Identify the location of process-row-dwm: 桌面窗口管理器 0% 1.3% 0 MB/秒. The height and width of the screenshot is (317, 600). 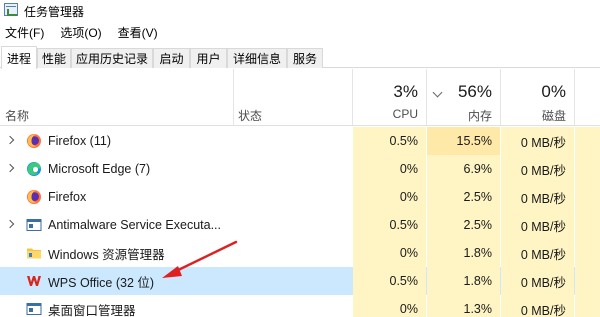
(300, 306).